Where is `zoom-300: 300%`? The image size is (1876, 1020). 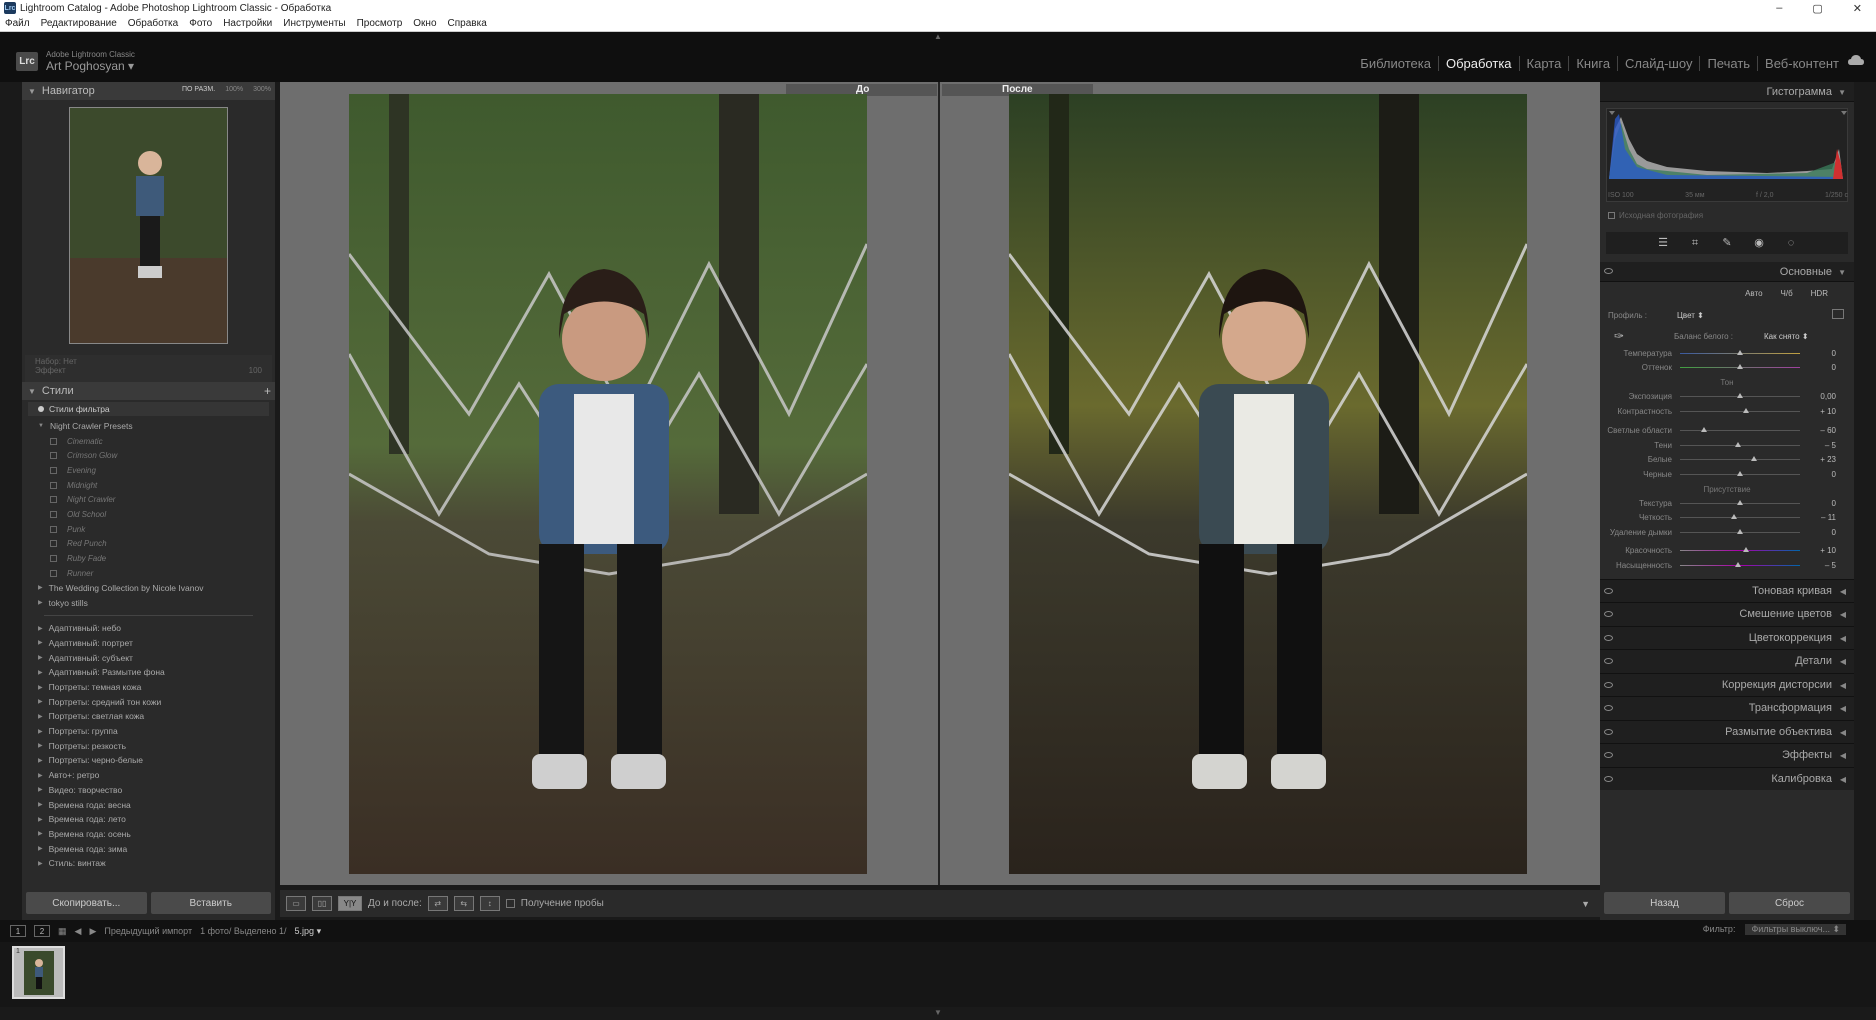 zoom-300: 300% is located at coordinates (262, 89).